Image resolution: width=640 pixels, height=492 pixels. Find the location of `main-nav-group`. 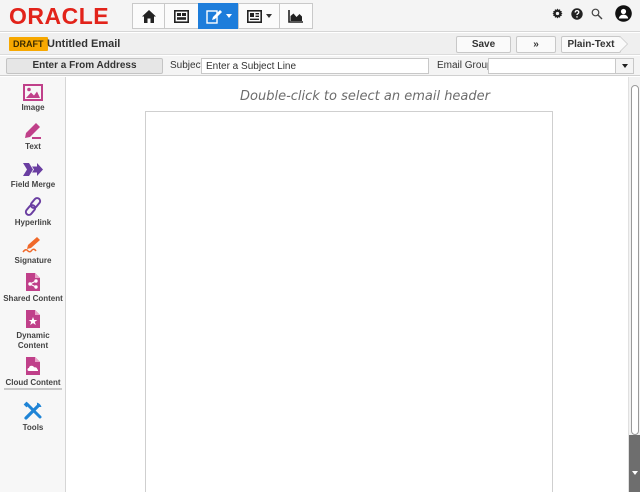

main-nav-group is located at coordinates (222, 16).